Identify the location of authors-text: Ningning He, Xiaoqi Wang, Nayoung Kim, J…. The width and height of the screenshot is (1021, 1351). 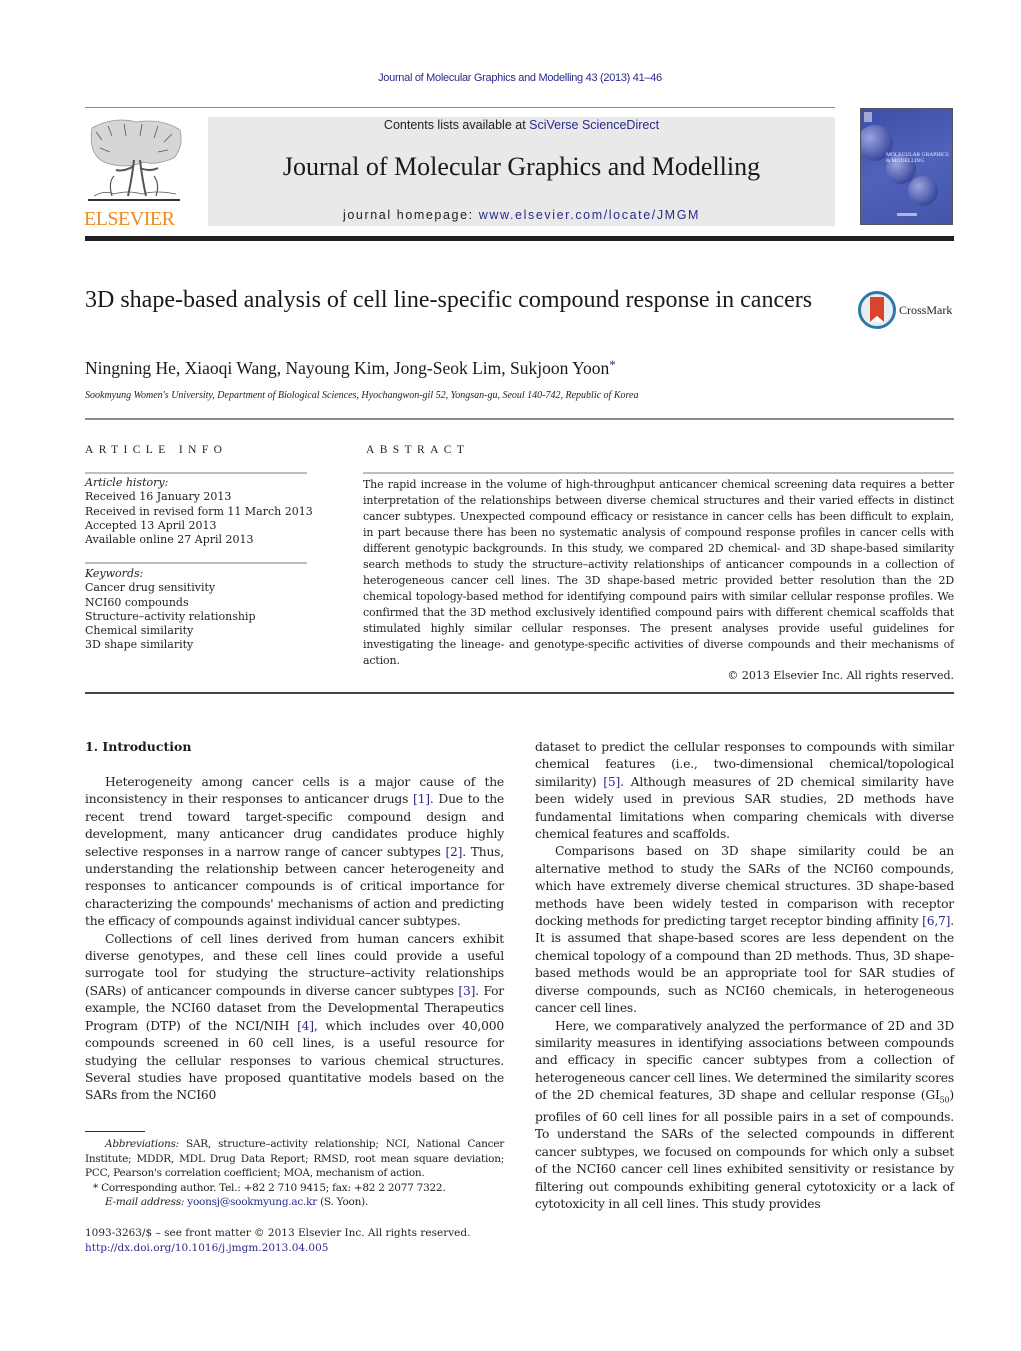
(347, 368).